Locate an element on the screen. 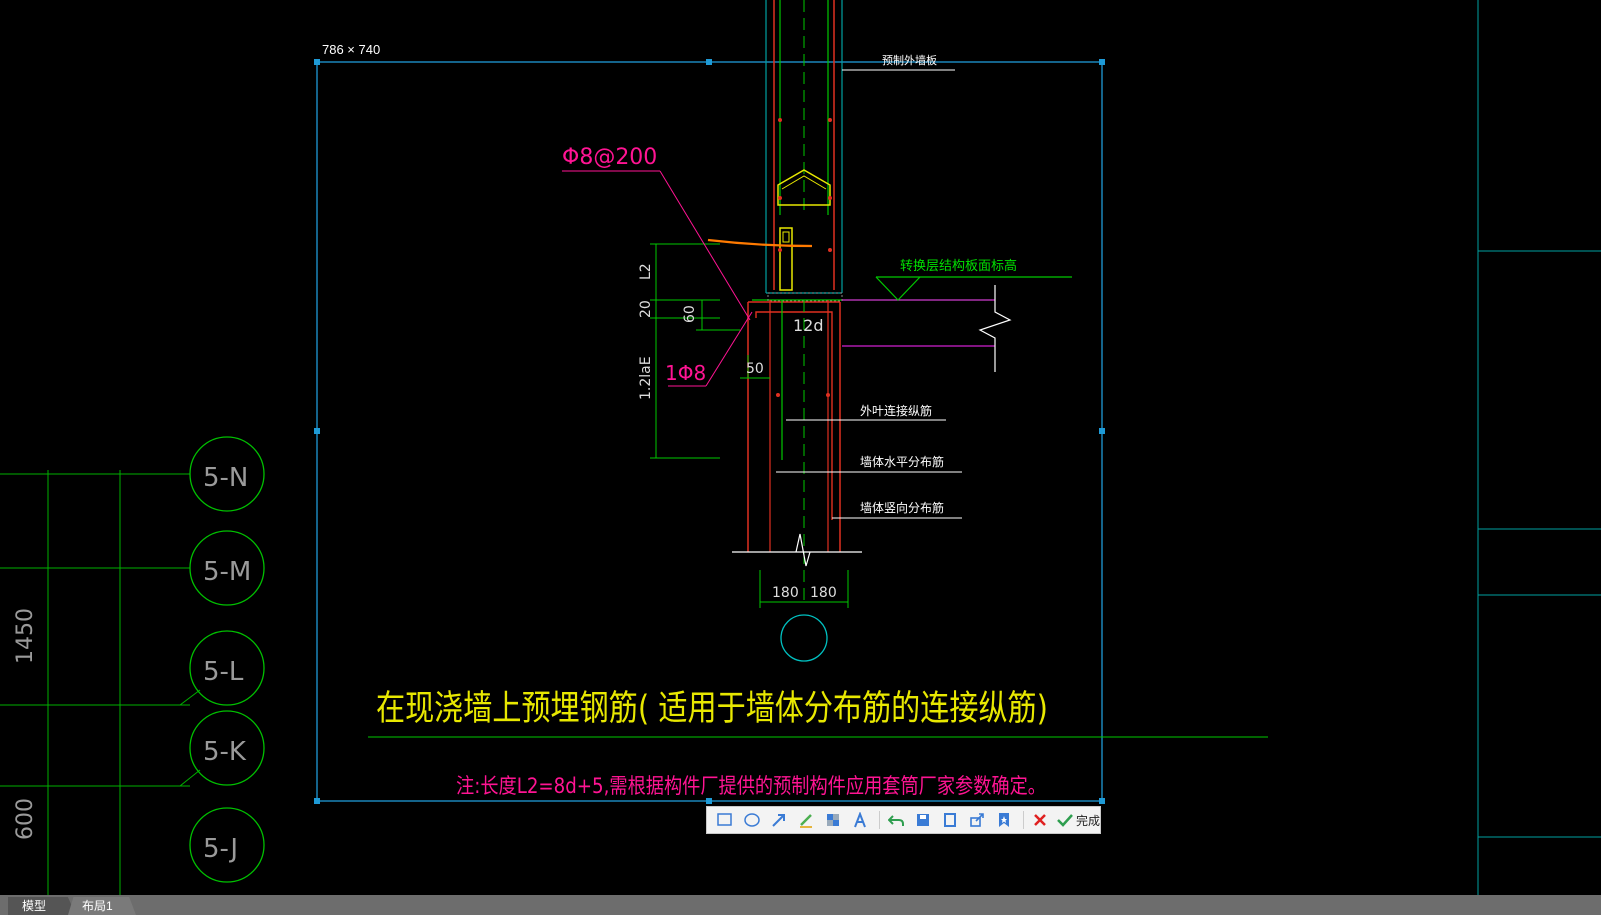  cancel-button is located at coordinates (1040, 820).